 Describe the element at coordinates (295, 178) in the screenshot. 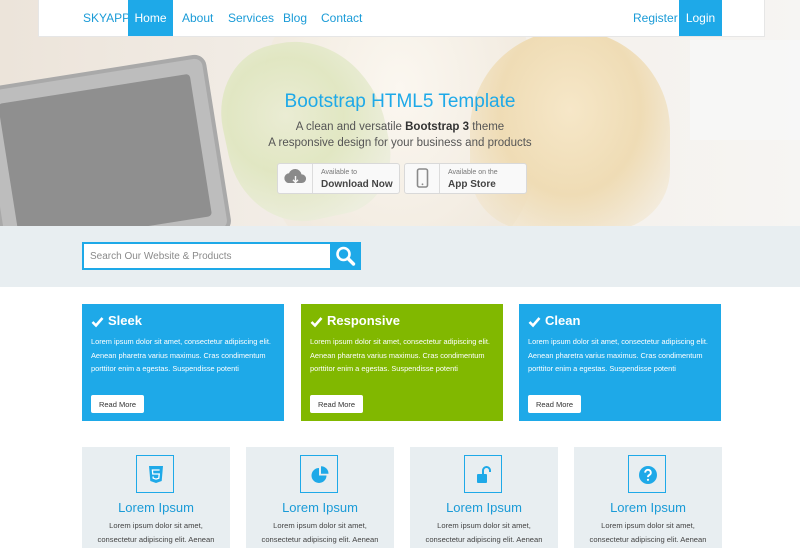

I see `cloud-download-icon` at that location.